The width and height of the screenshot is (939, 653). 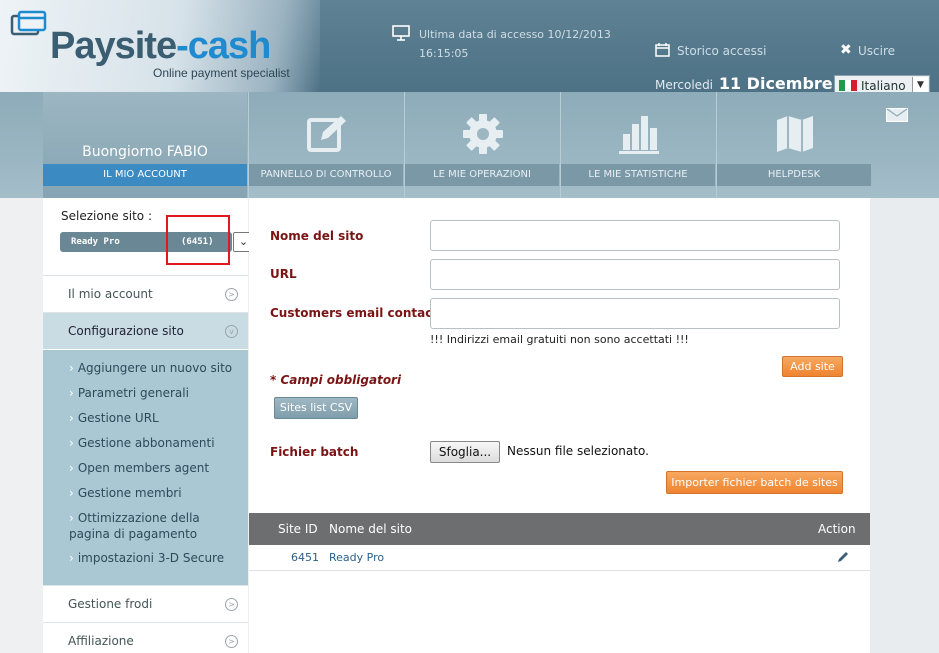 What do you see at coordinates (336, 380) in the screenshot?
I see `required-note: * Campi obbligatori` at bounding box center [336, 380].